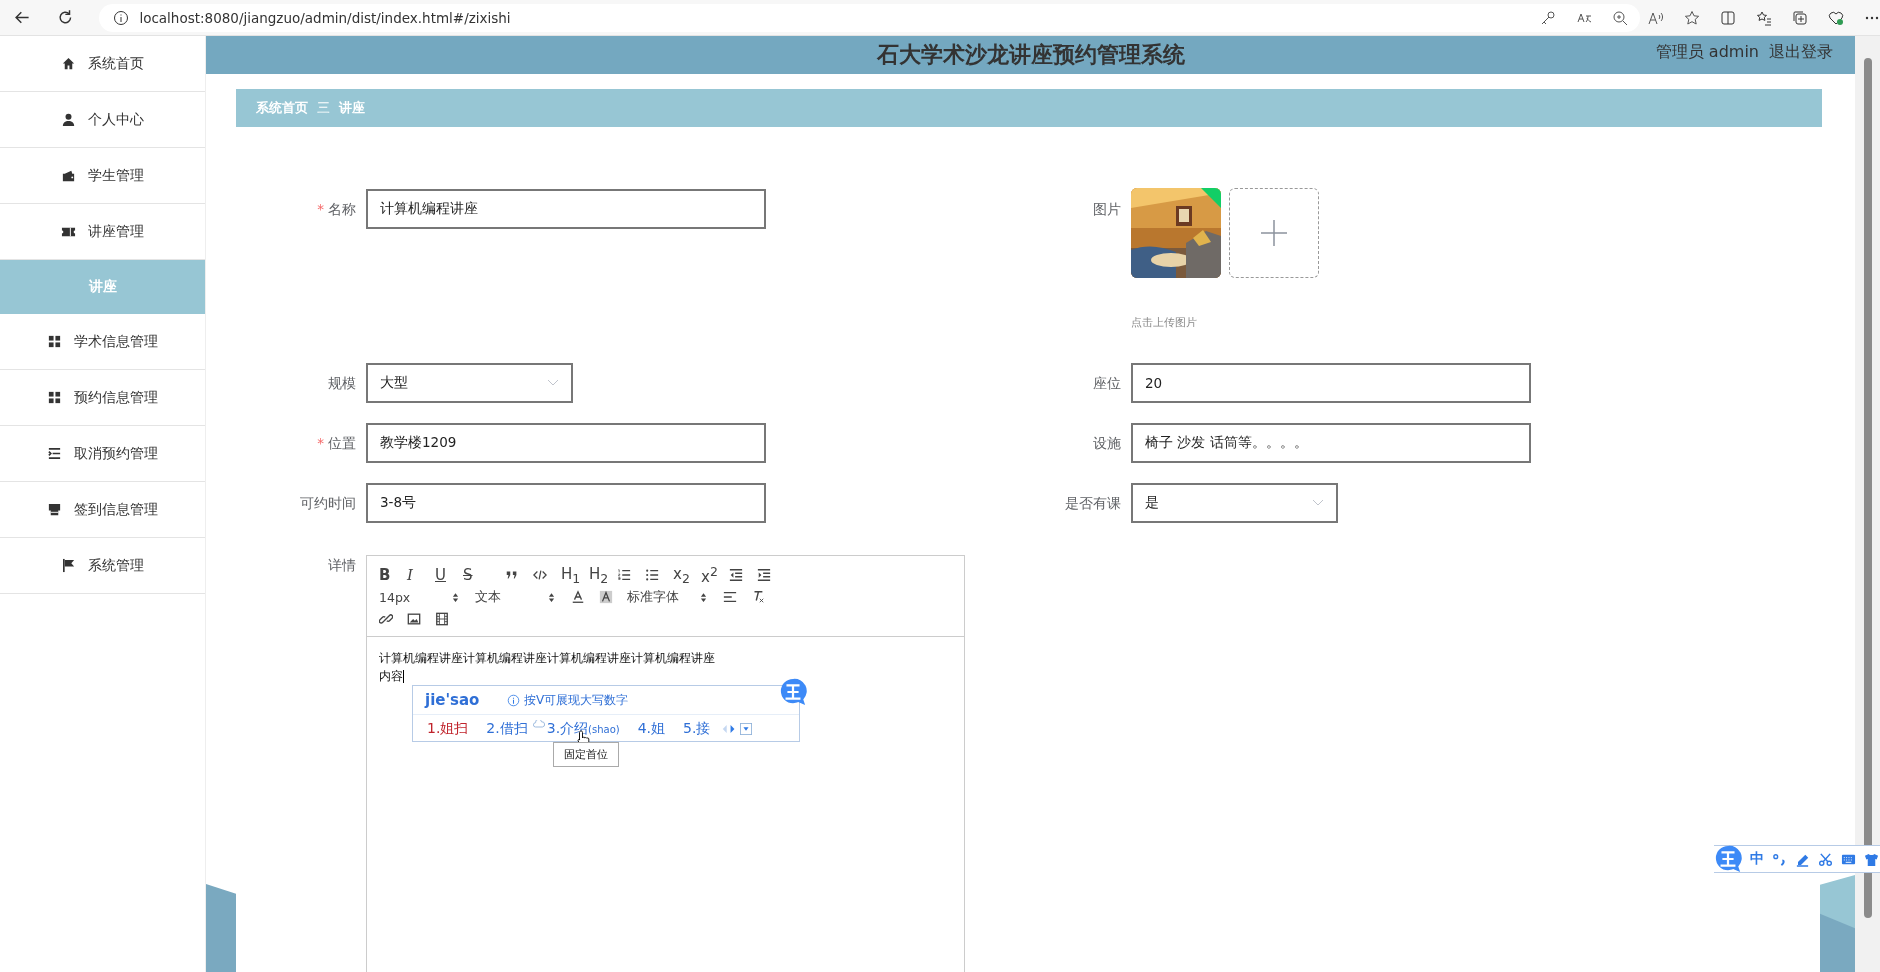  I want to click on text-field: 计算机编程讲座, so click(566, 209).